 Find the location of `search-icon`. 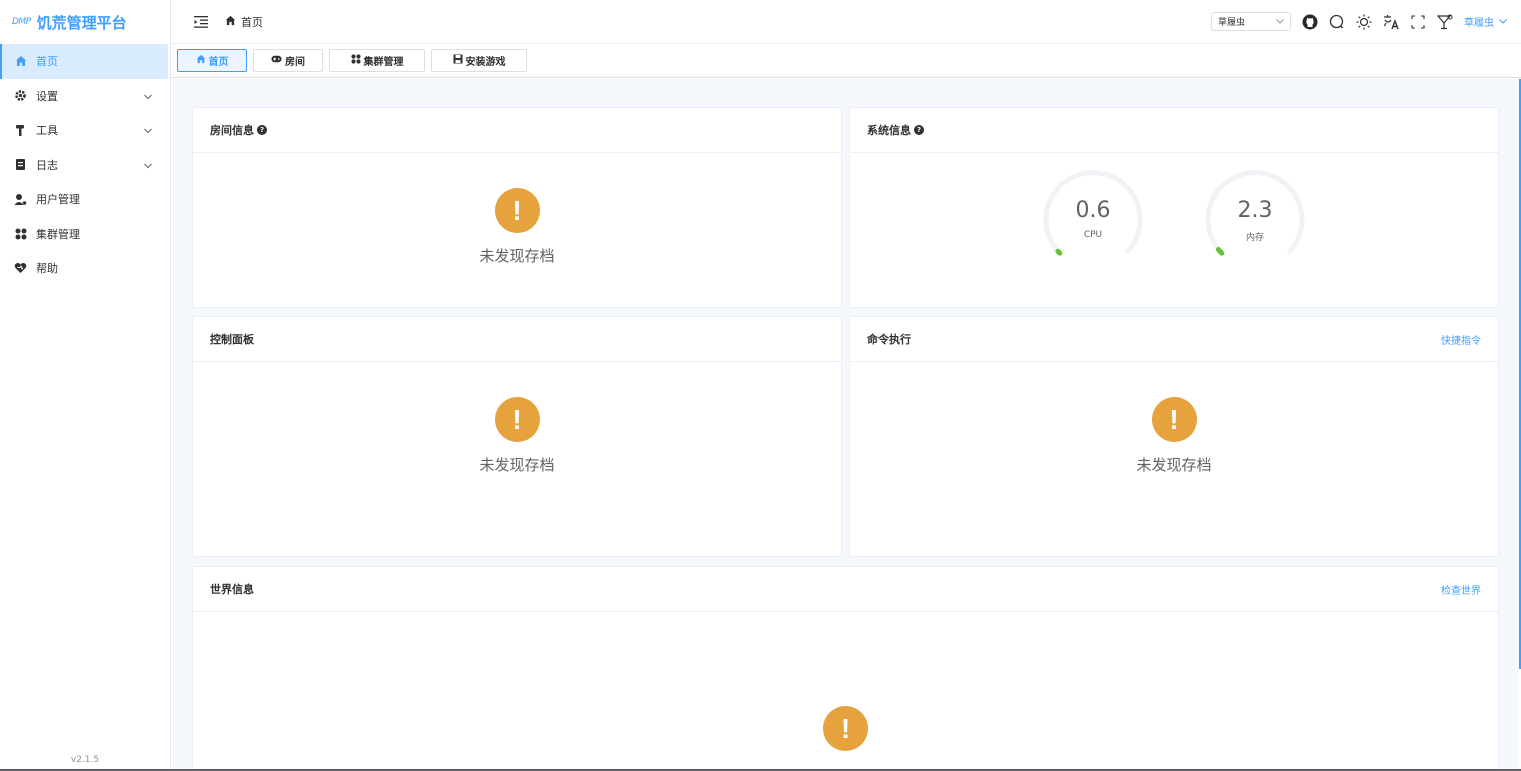

search-icon is located at coordinates (1337, 22).